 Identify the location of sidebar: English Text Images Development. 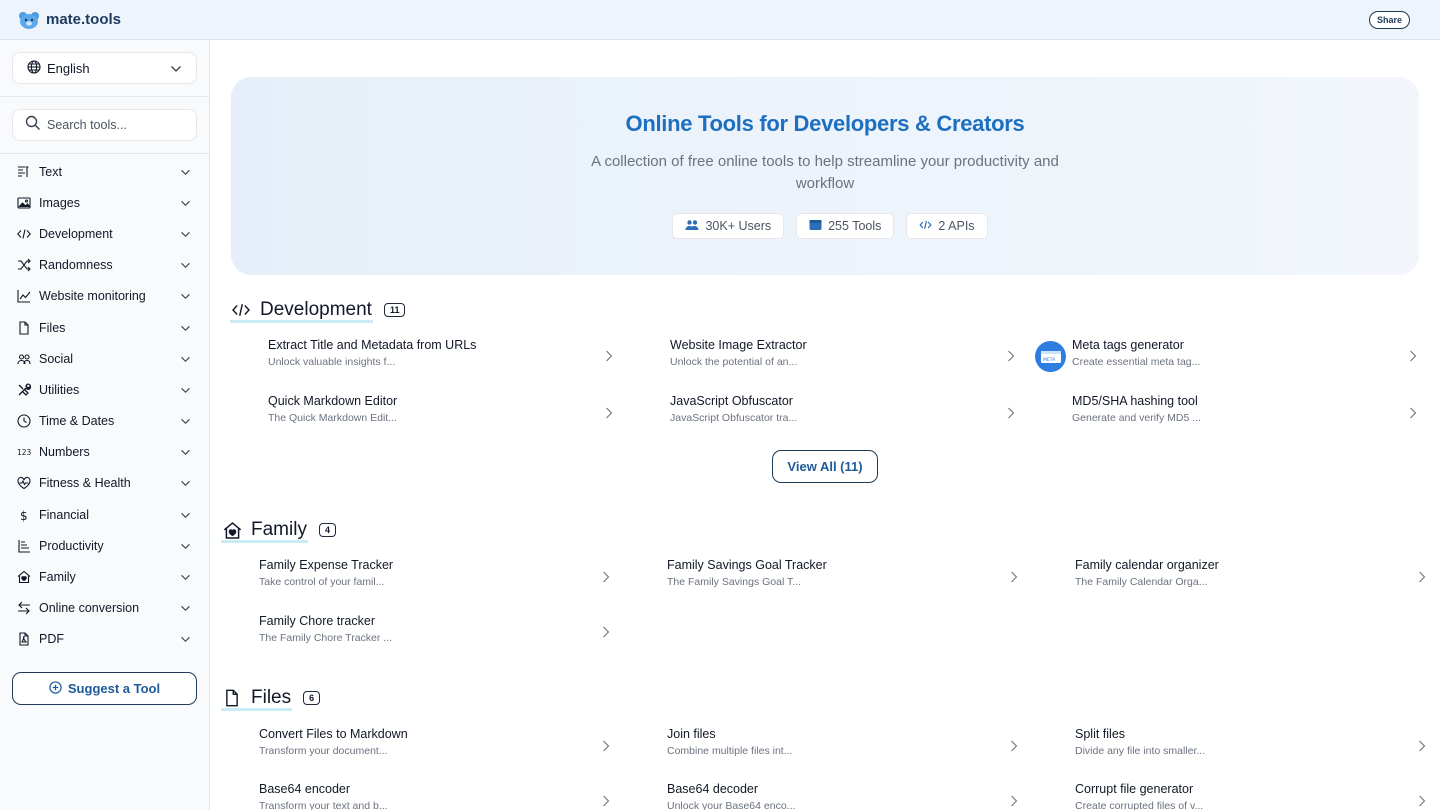
(105, 425).